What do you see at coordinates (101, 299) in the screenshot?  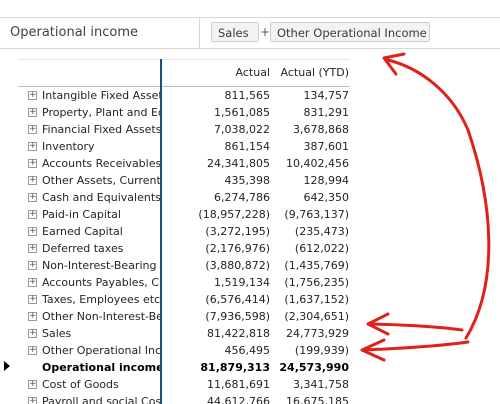 I see `row-label: Taxes, Employees etc, Current` at bounding box center [101, 299].